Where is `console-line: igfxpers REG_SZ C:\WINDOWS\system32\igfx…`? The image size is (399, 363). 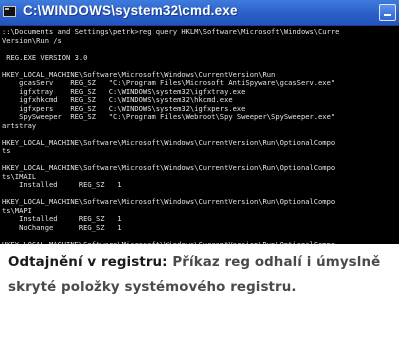 console-line: igfxpers REG_SZ C:\WINDOWS\system32\igfx… is located at coordinates (124, 108).